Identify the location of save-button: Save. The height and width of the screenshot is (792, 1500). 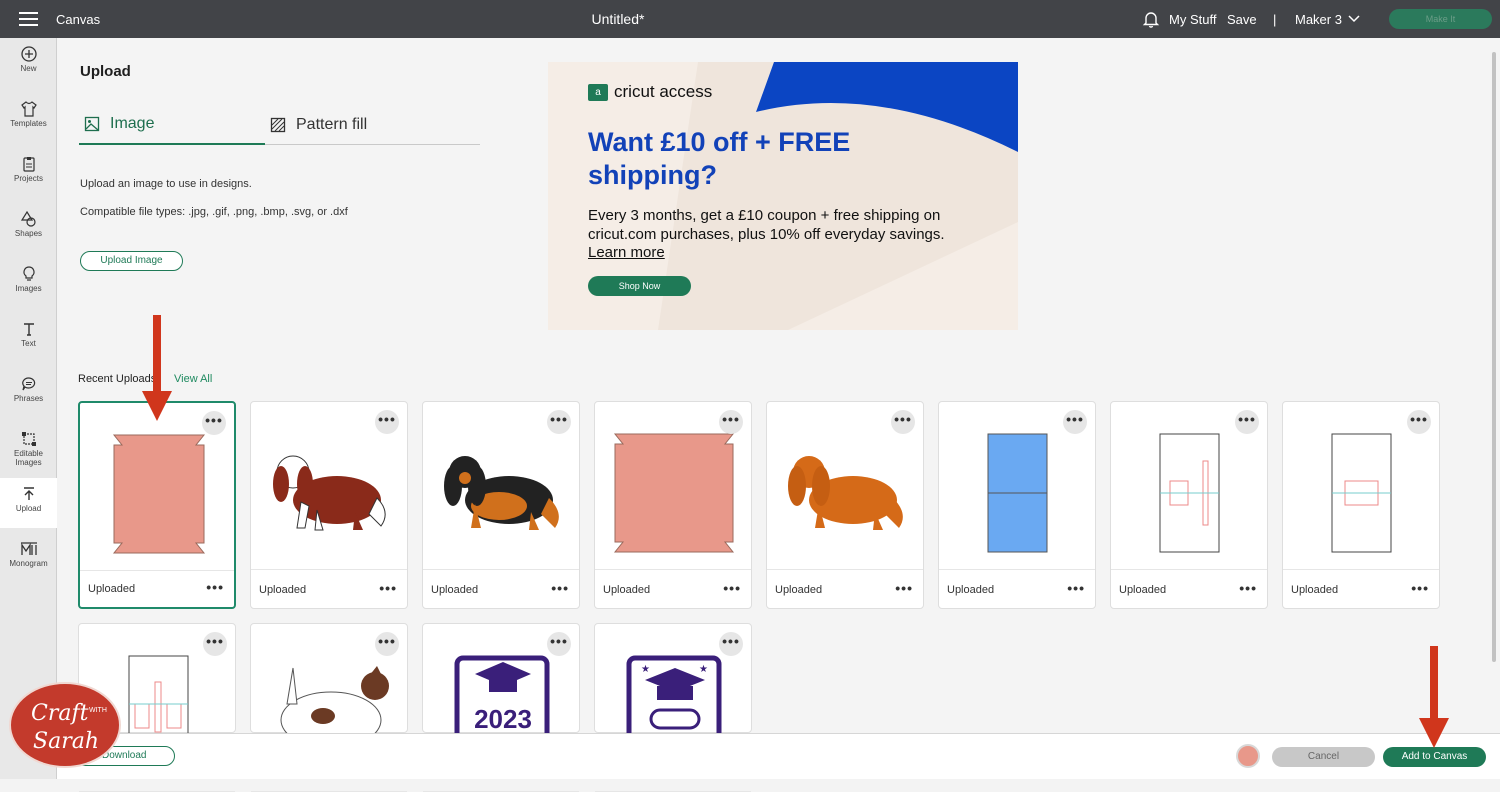
(1242, 19).